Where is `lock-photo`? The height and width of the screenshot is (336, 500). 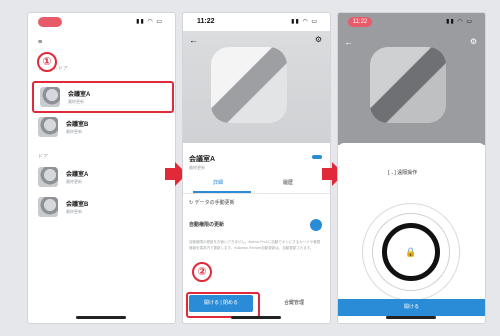 lock-photo is located at coordinates (256, 87).